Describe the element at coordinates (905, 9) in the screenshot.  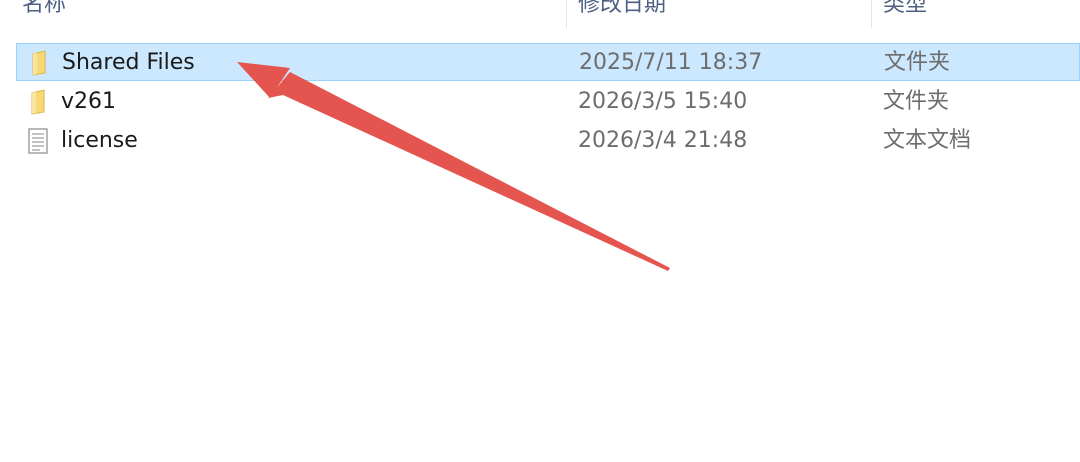
I see `column-header-type: 类型` at that location.